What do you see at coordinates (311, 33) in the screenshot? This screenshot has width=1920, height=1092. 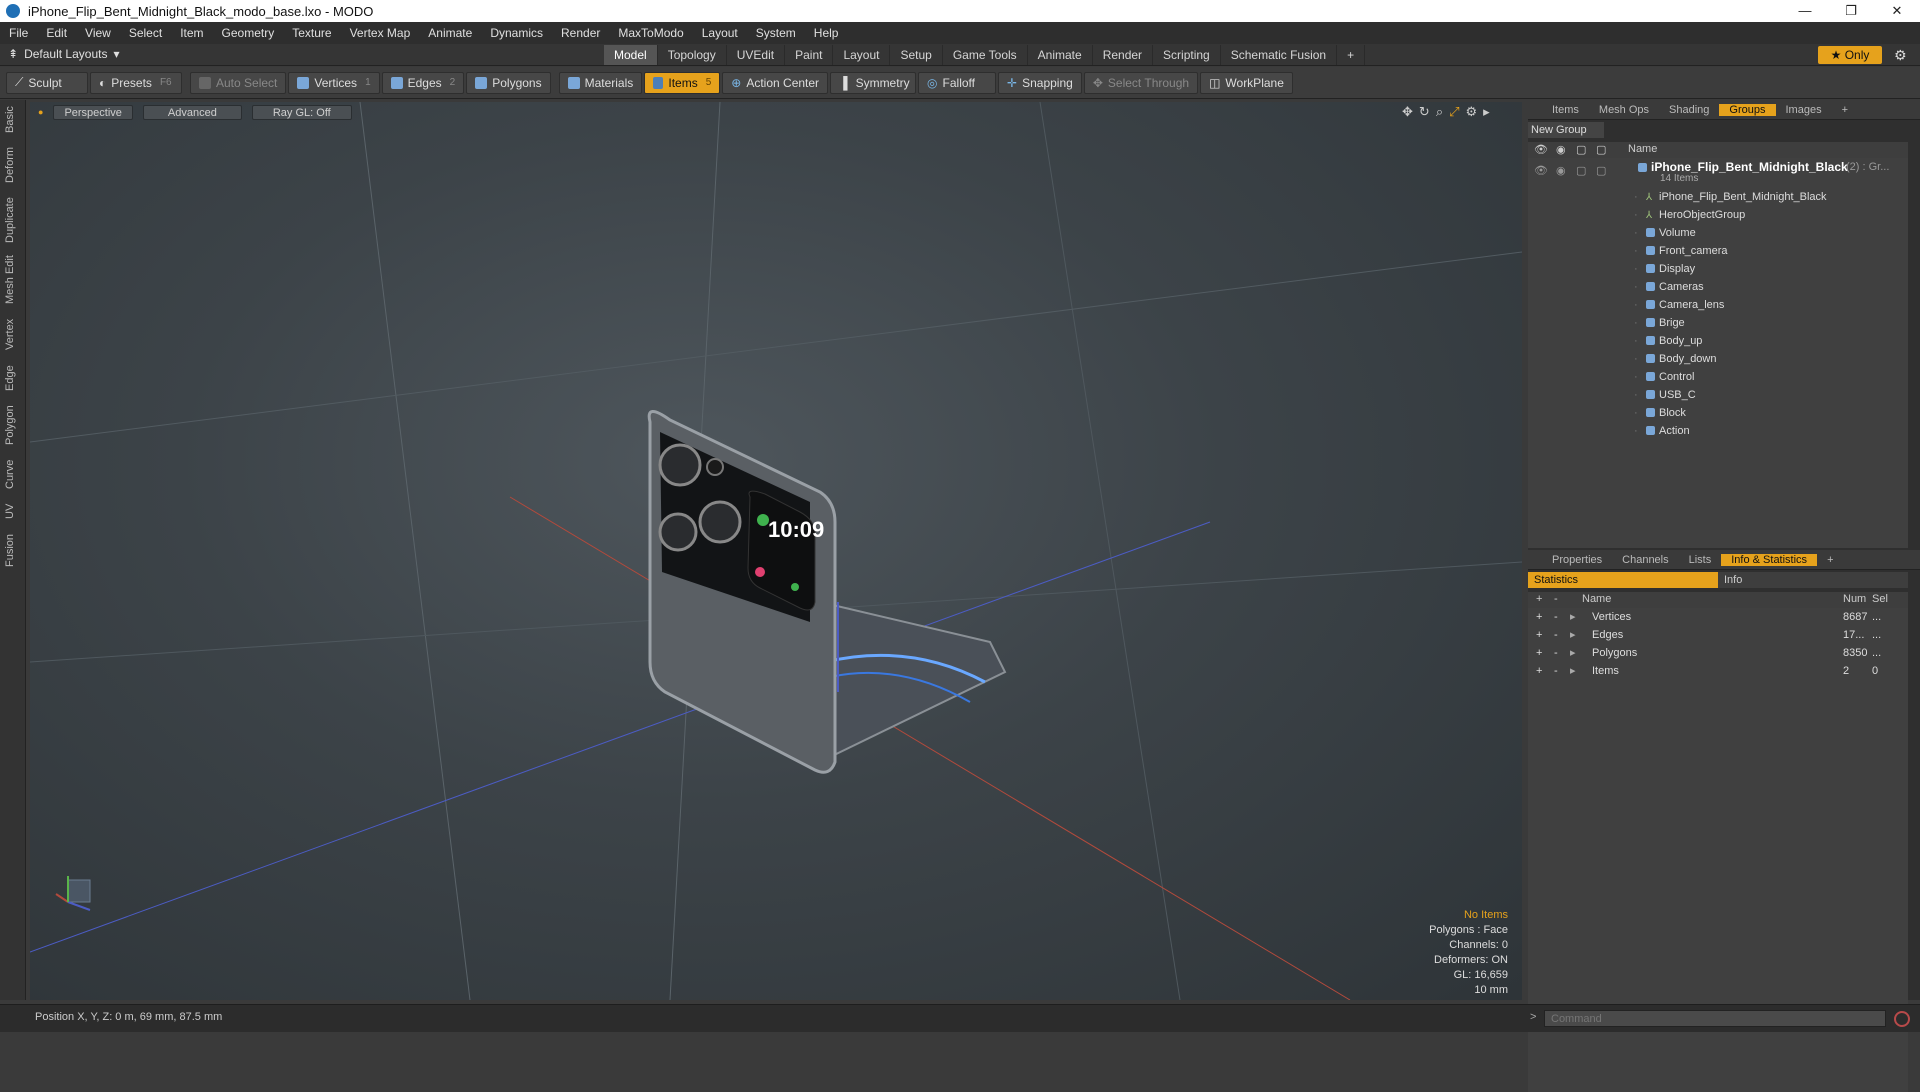 I see `menu-texture: Texture` at bounding box center [311, 33].